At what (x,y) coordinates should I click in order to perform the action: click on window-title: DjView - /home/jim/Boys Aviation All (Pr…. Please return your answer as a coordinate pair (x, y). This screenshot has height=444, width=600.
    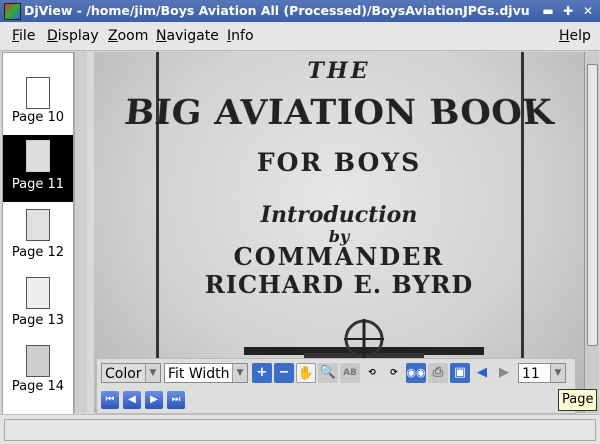
    Looking at the image, I should click on (276, 10).